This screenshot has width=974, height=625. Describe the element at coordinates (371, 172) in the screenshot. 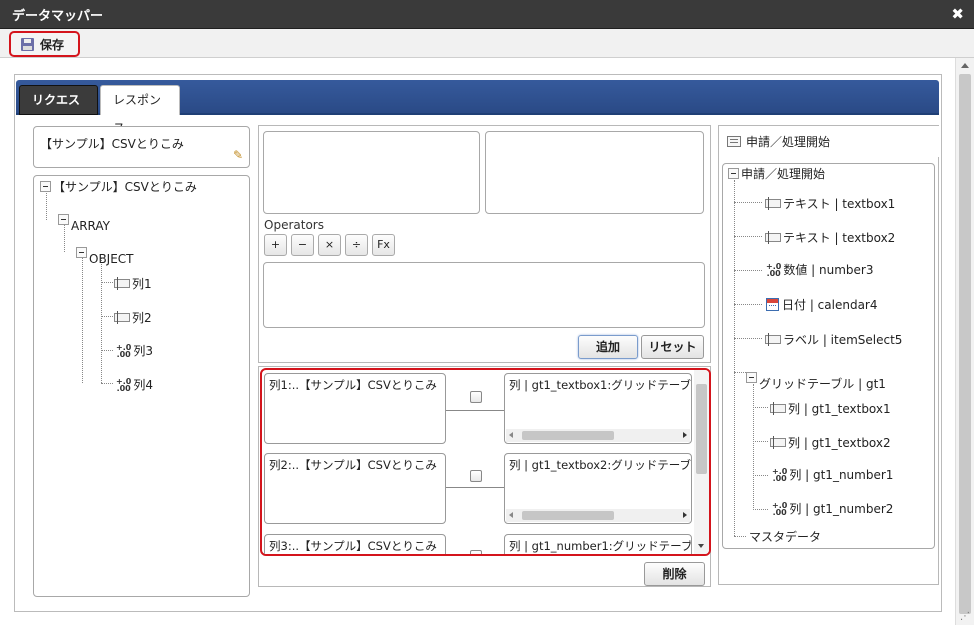

I see `formula-source-box` at that location.